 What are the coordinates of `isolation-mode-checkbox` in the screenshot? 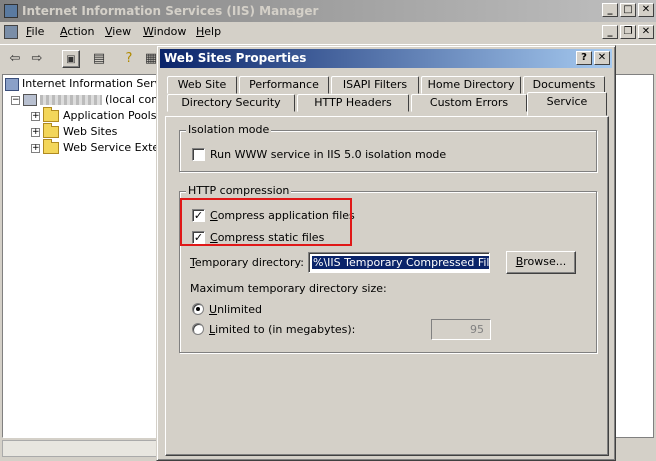 It's located at (198, 154).